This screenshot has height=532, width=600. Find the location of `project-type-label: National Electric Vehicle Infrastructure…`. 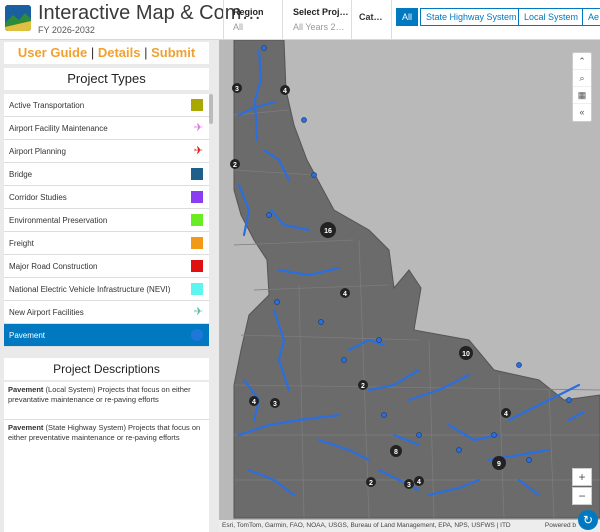

project-type-label: National Electric Vehicle Infrastructure… is located at coordinates (90, 289).